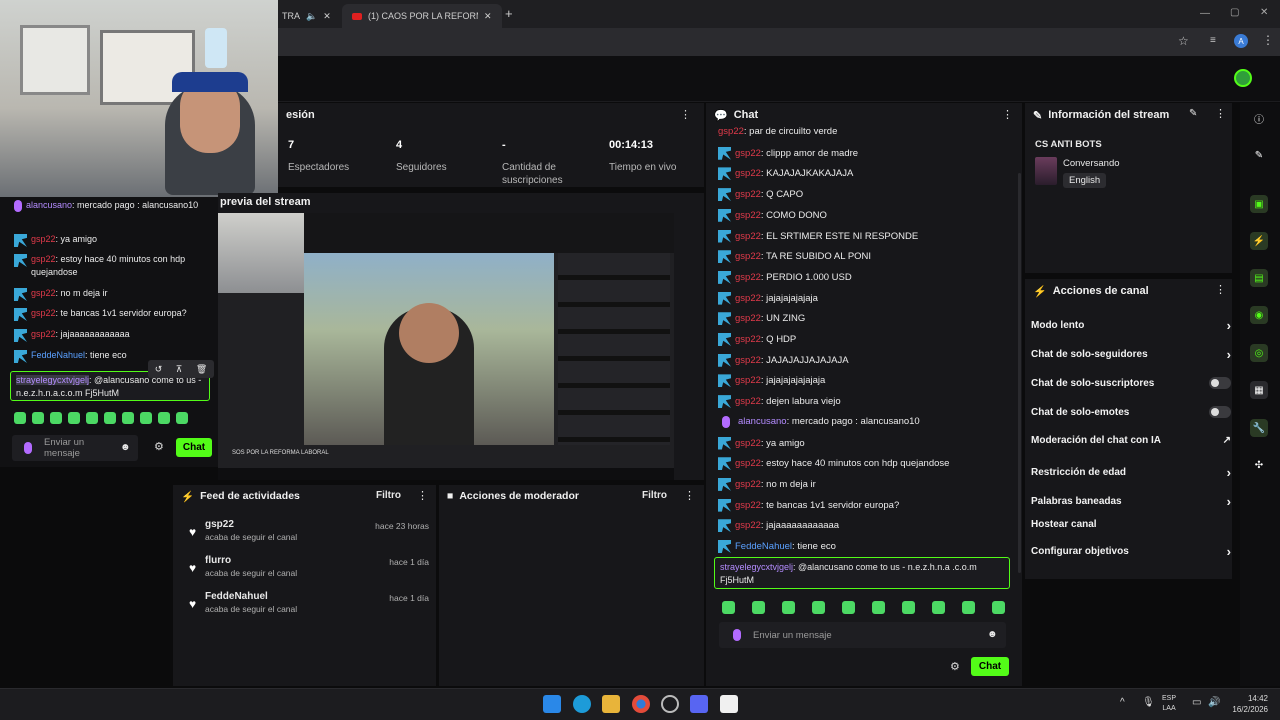 The image size is (1280, 720). What do you see at coordinates (1259, 390) in the screenshot?
I see `layout-icon: ▦` at bounding box center [1259, 390].